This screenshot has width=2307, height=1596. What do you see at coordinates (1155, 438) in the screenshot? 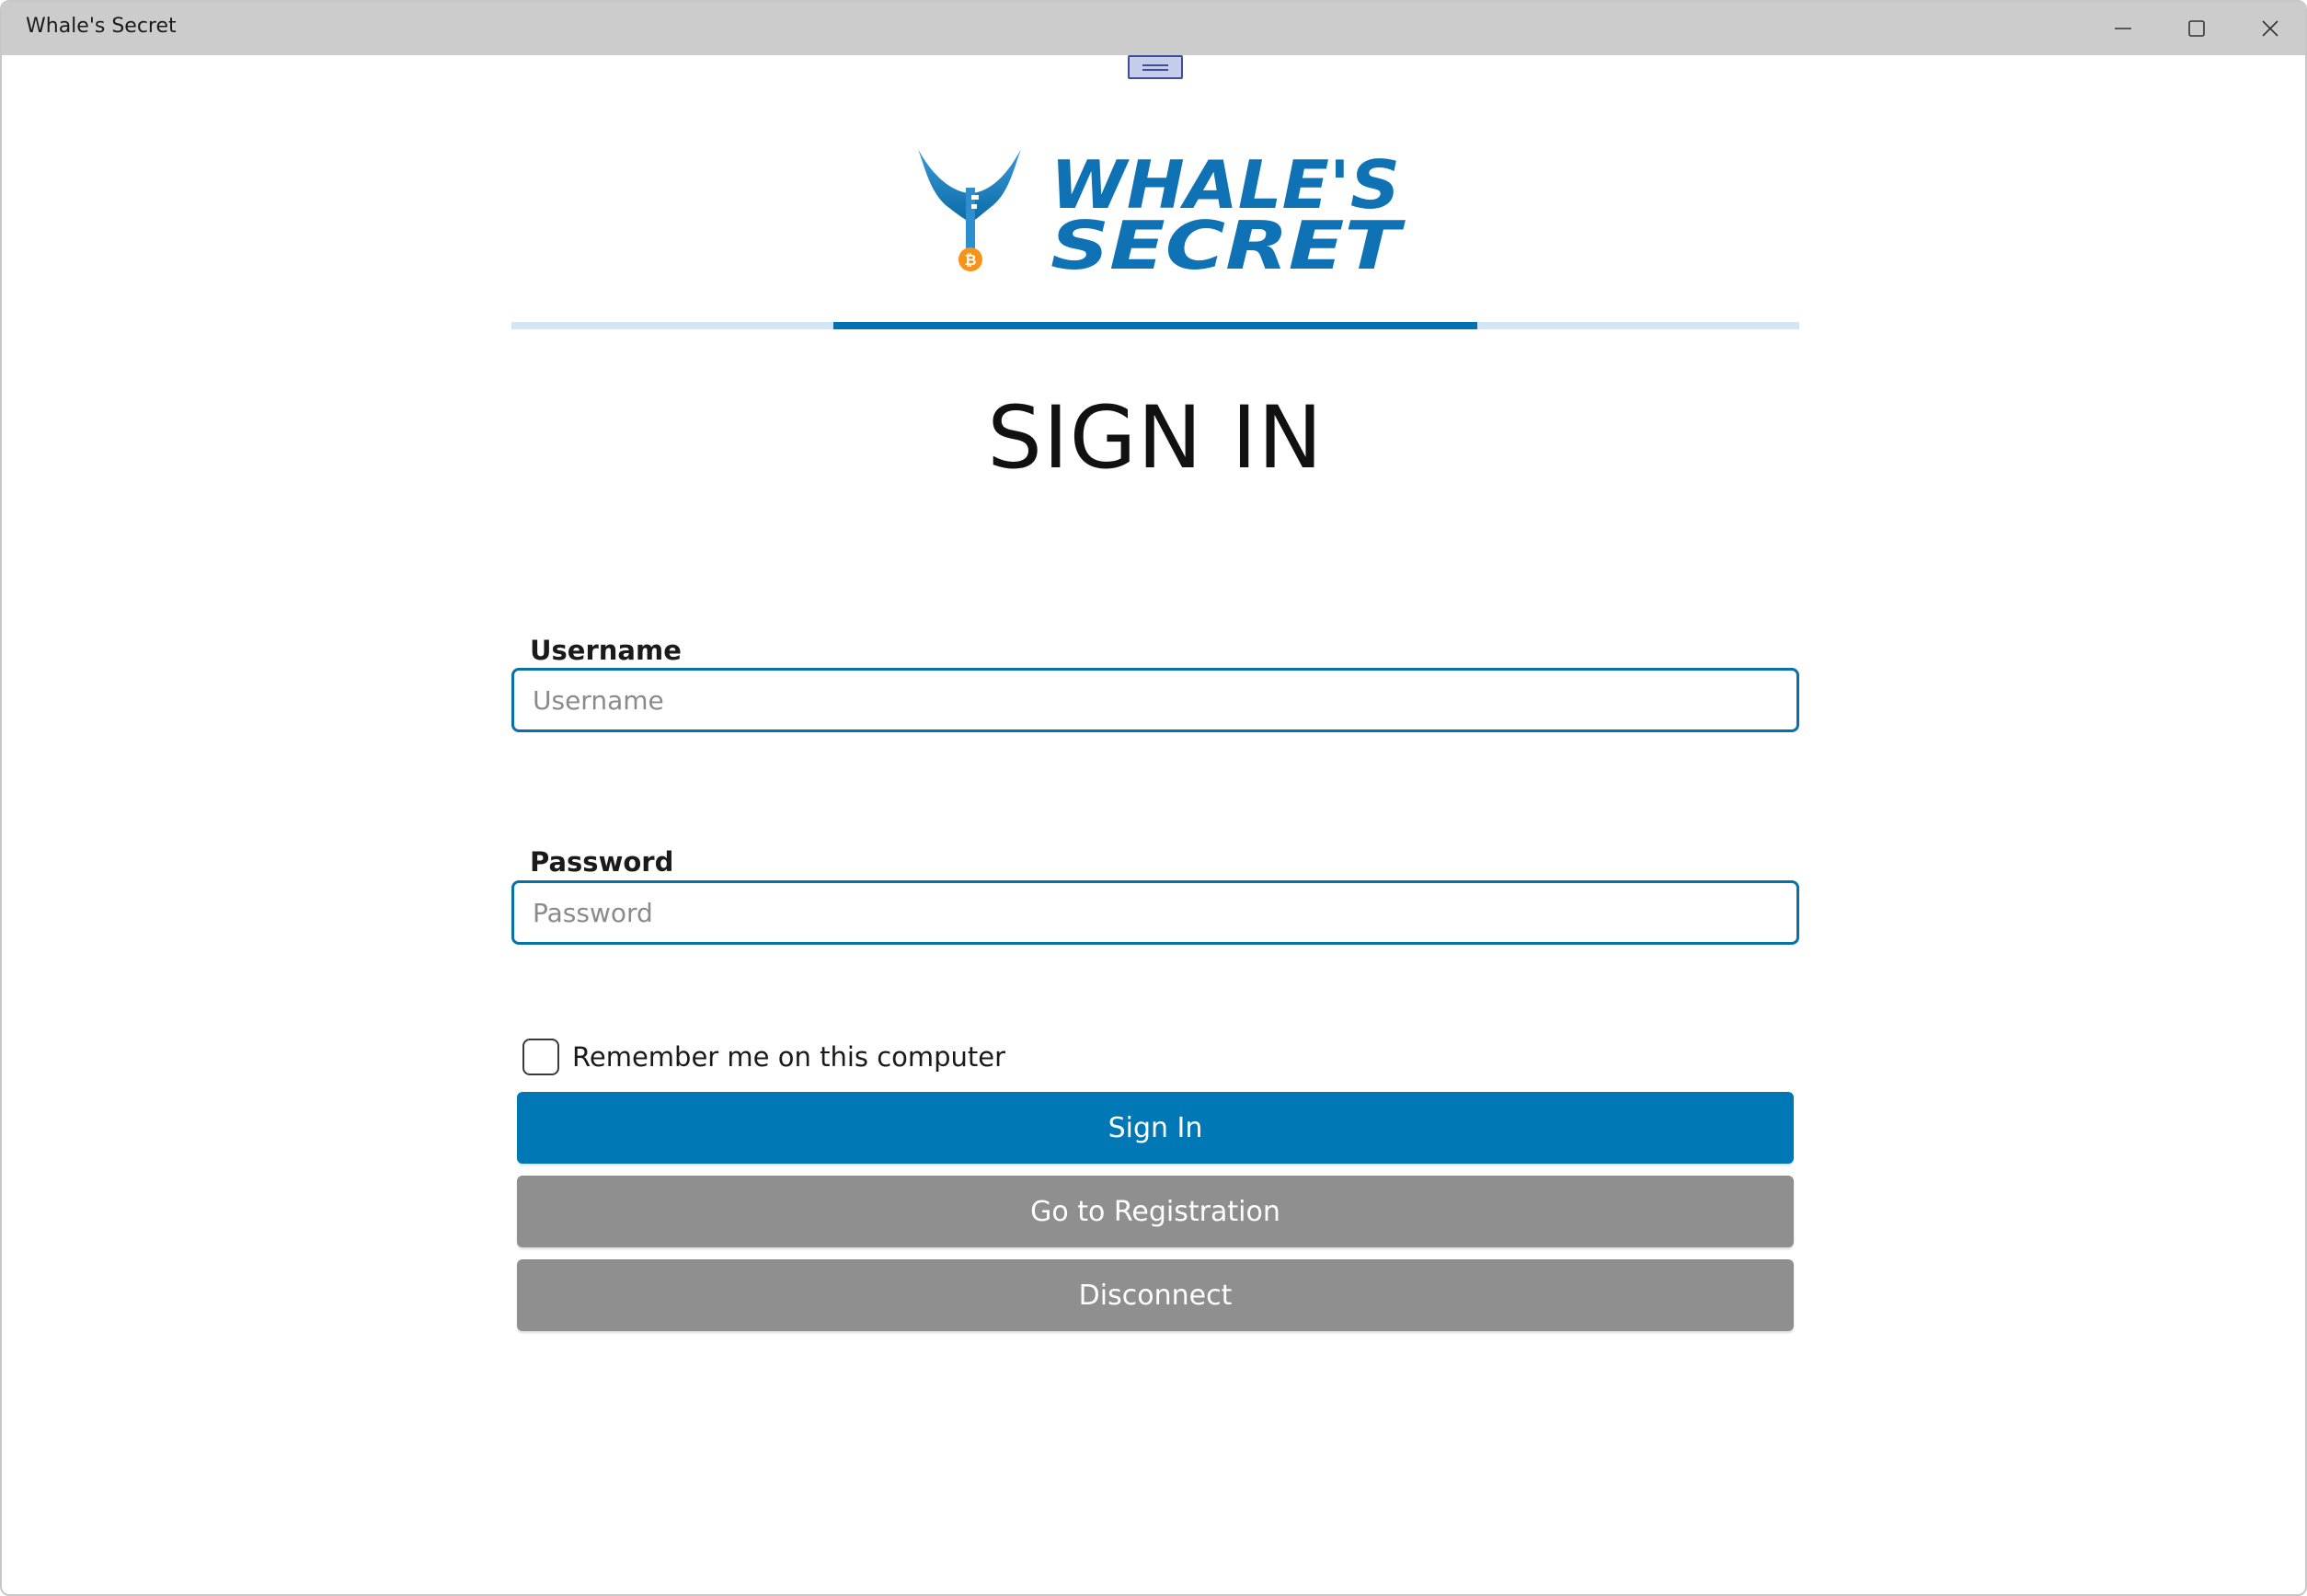
I see `page-title: SIGN IN` at bounding box center [1155, 438].